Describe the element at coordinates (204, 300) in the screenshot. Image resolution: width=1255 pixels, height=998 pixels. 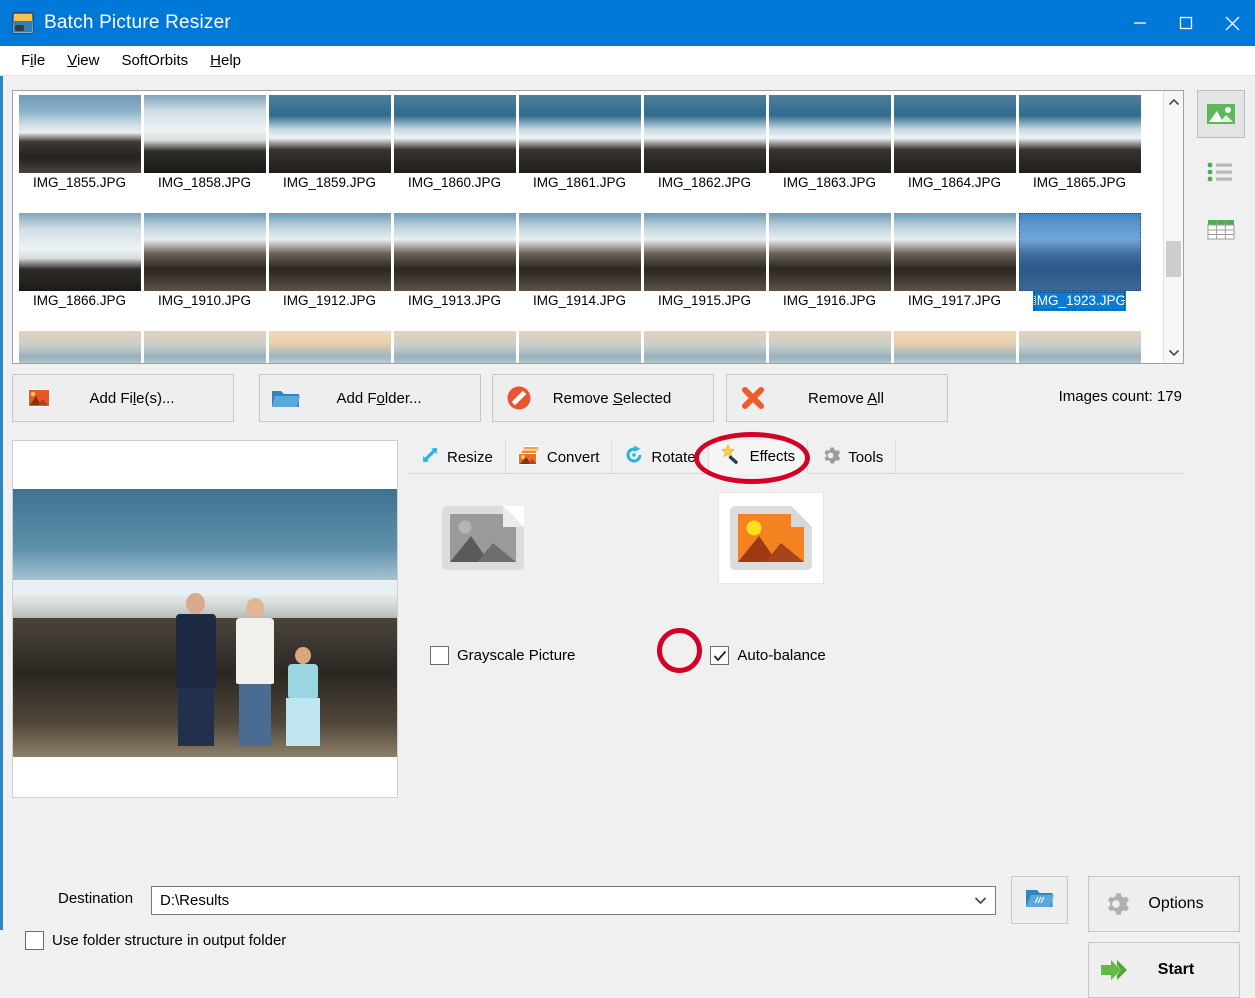
I see `thumbnail-label: IMG_1910.JPG` at that location.